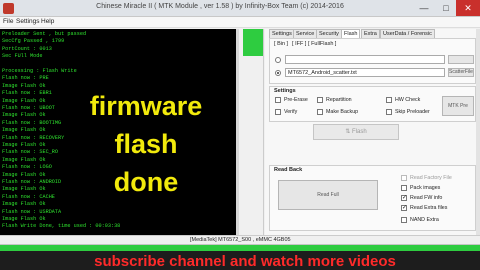  I want to click on read-factory-file-checkbox, so click(404, 178).